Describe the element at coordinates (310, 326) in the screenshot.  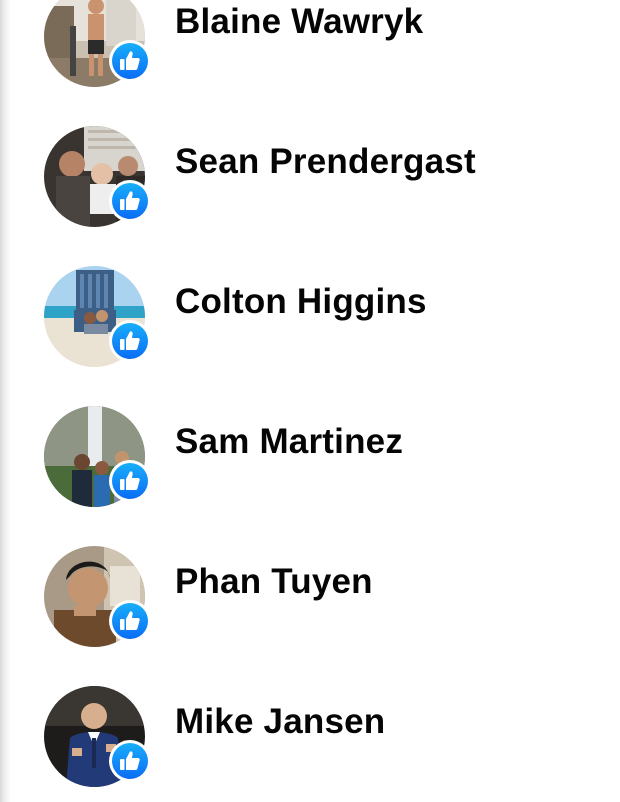
I see `list-item: Colton Higgins` at that location.